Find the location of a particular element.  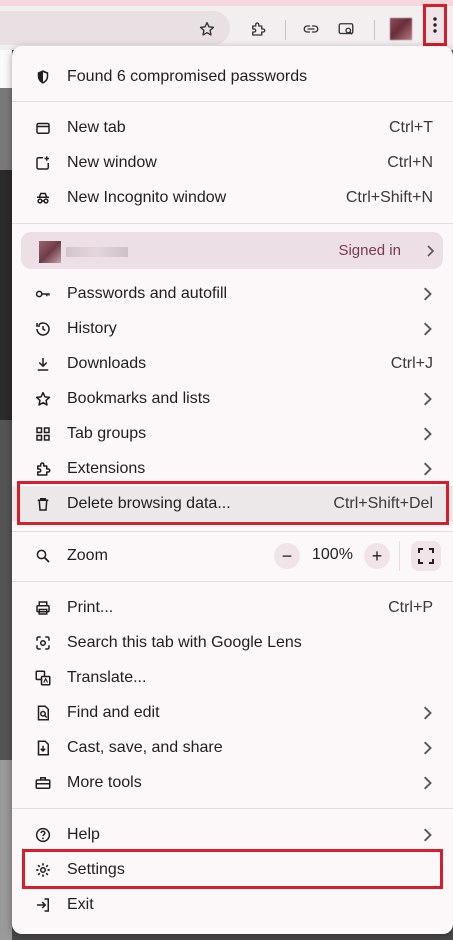

cast-save-share-item: Cast, save, and share is located at coordinates (232, 747).